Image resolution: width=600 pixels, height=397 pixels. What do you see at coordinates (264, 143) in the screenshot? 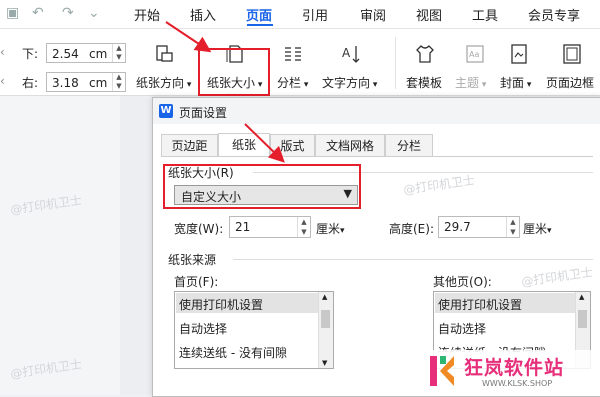
I see `arrow-to-paper-tab` at bounding box center [264, 143].